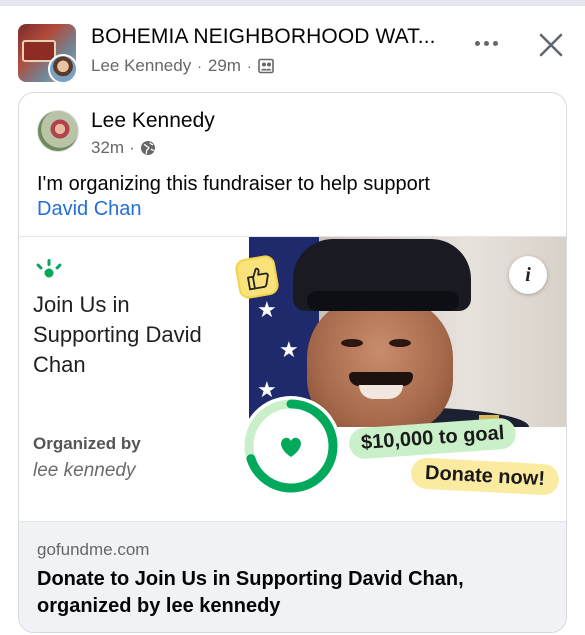  I want to click on fundraiser-title: Join Us in Supporting David Chan, so click(117, 334).